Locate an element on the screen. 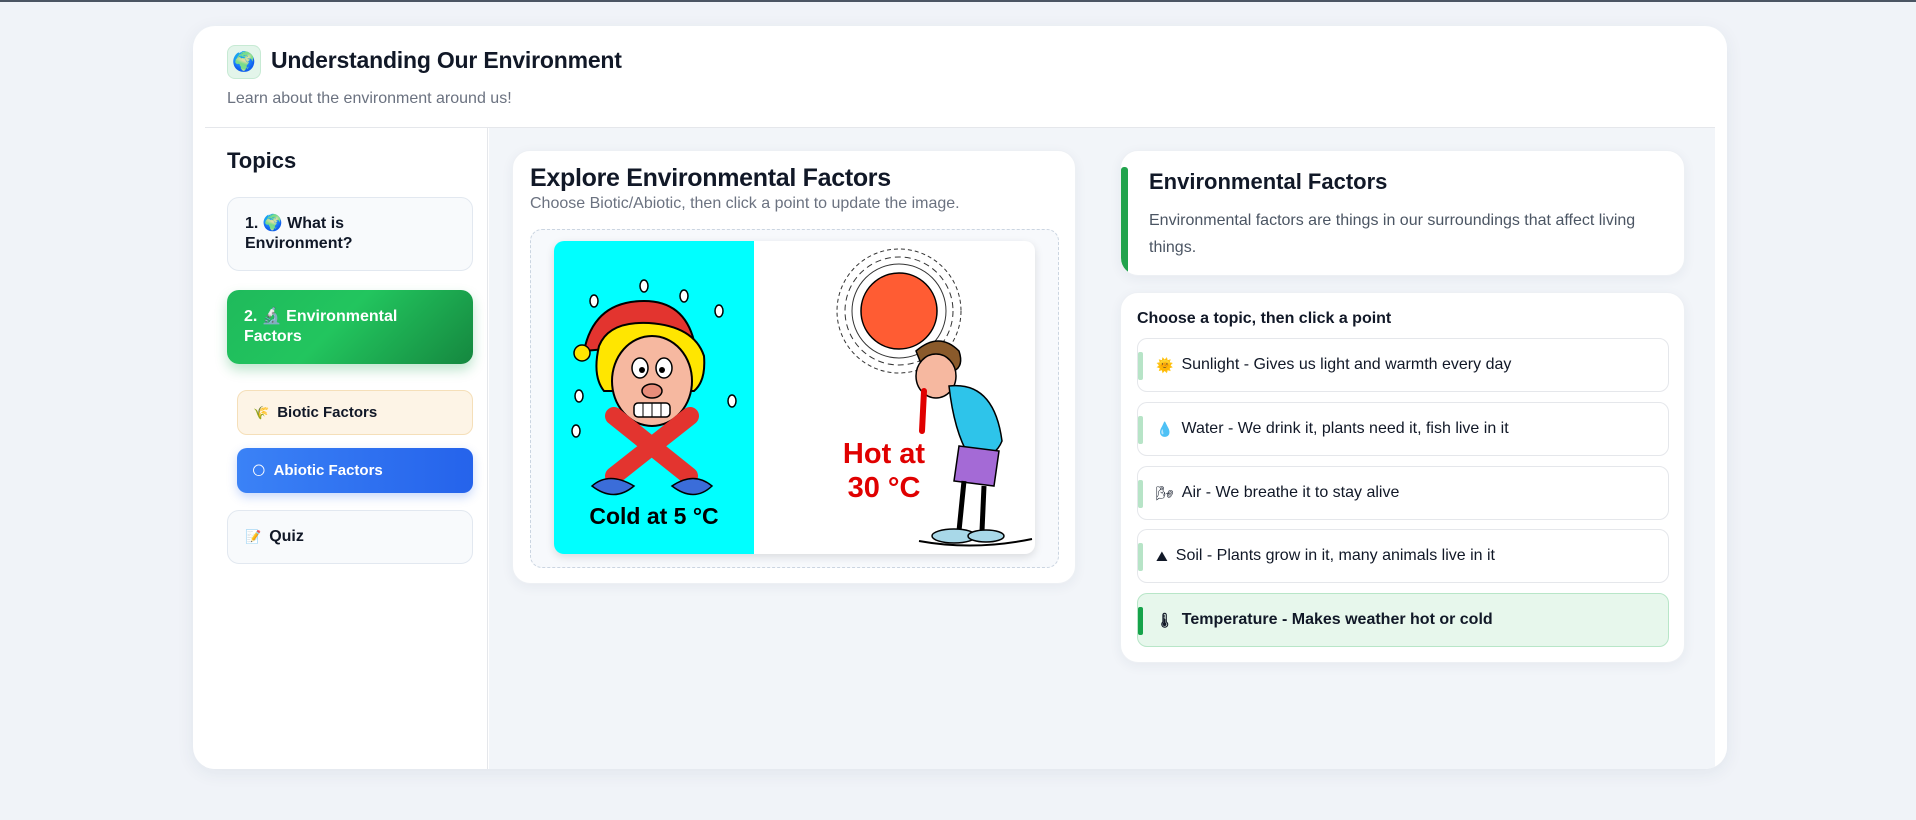  droplet-icon: 💧 is located at coordinates (1165, 428).